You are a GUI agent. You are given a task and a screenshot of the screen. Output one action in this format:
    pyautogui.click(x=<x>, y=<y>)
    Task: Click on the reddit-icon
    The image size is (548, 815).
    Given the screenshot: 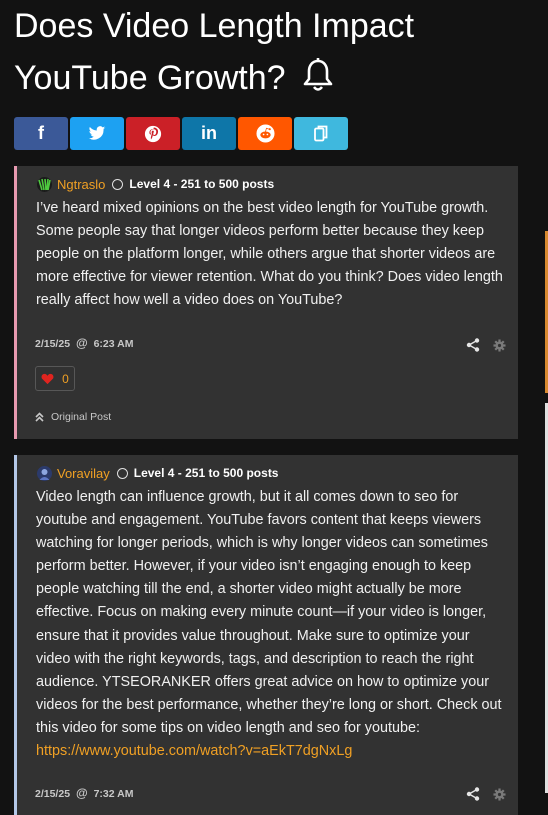 What is the action you would take?
    pyautogui.click(x=265, y=133)
    